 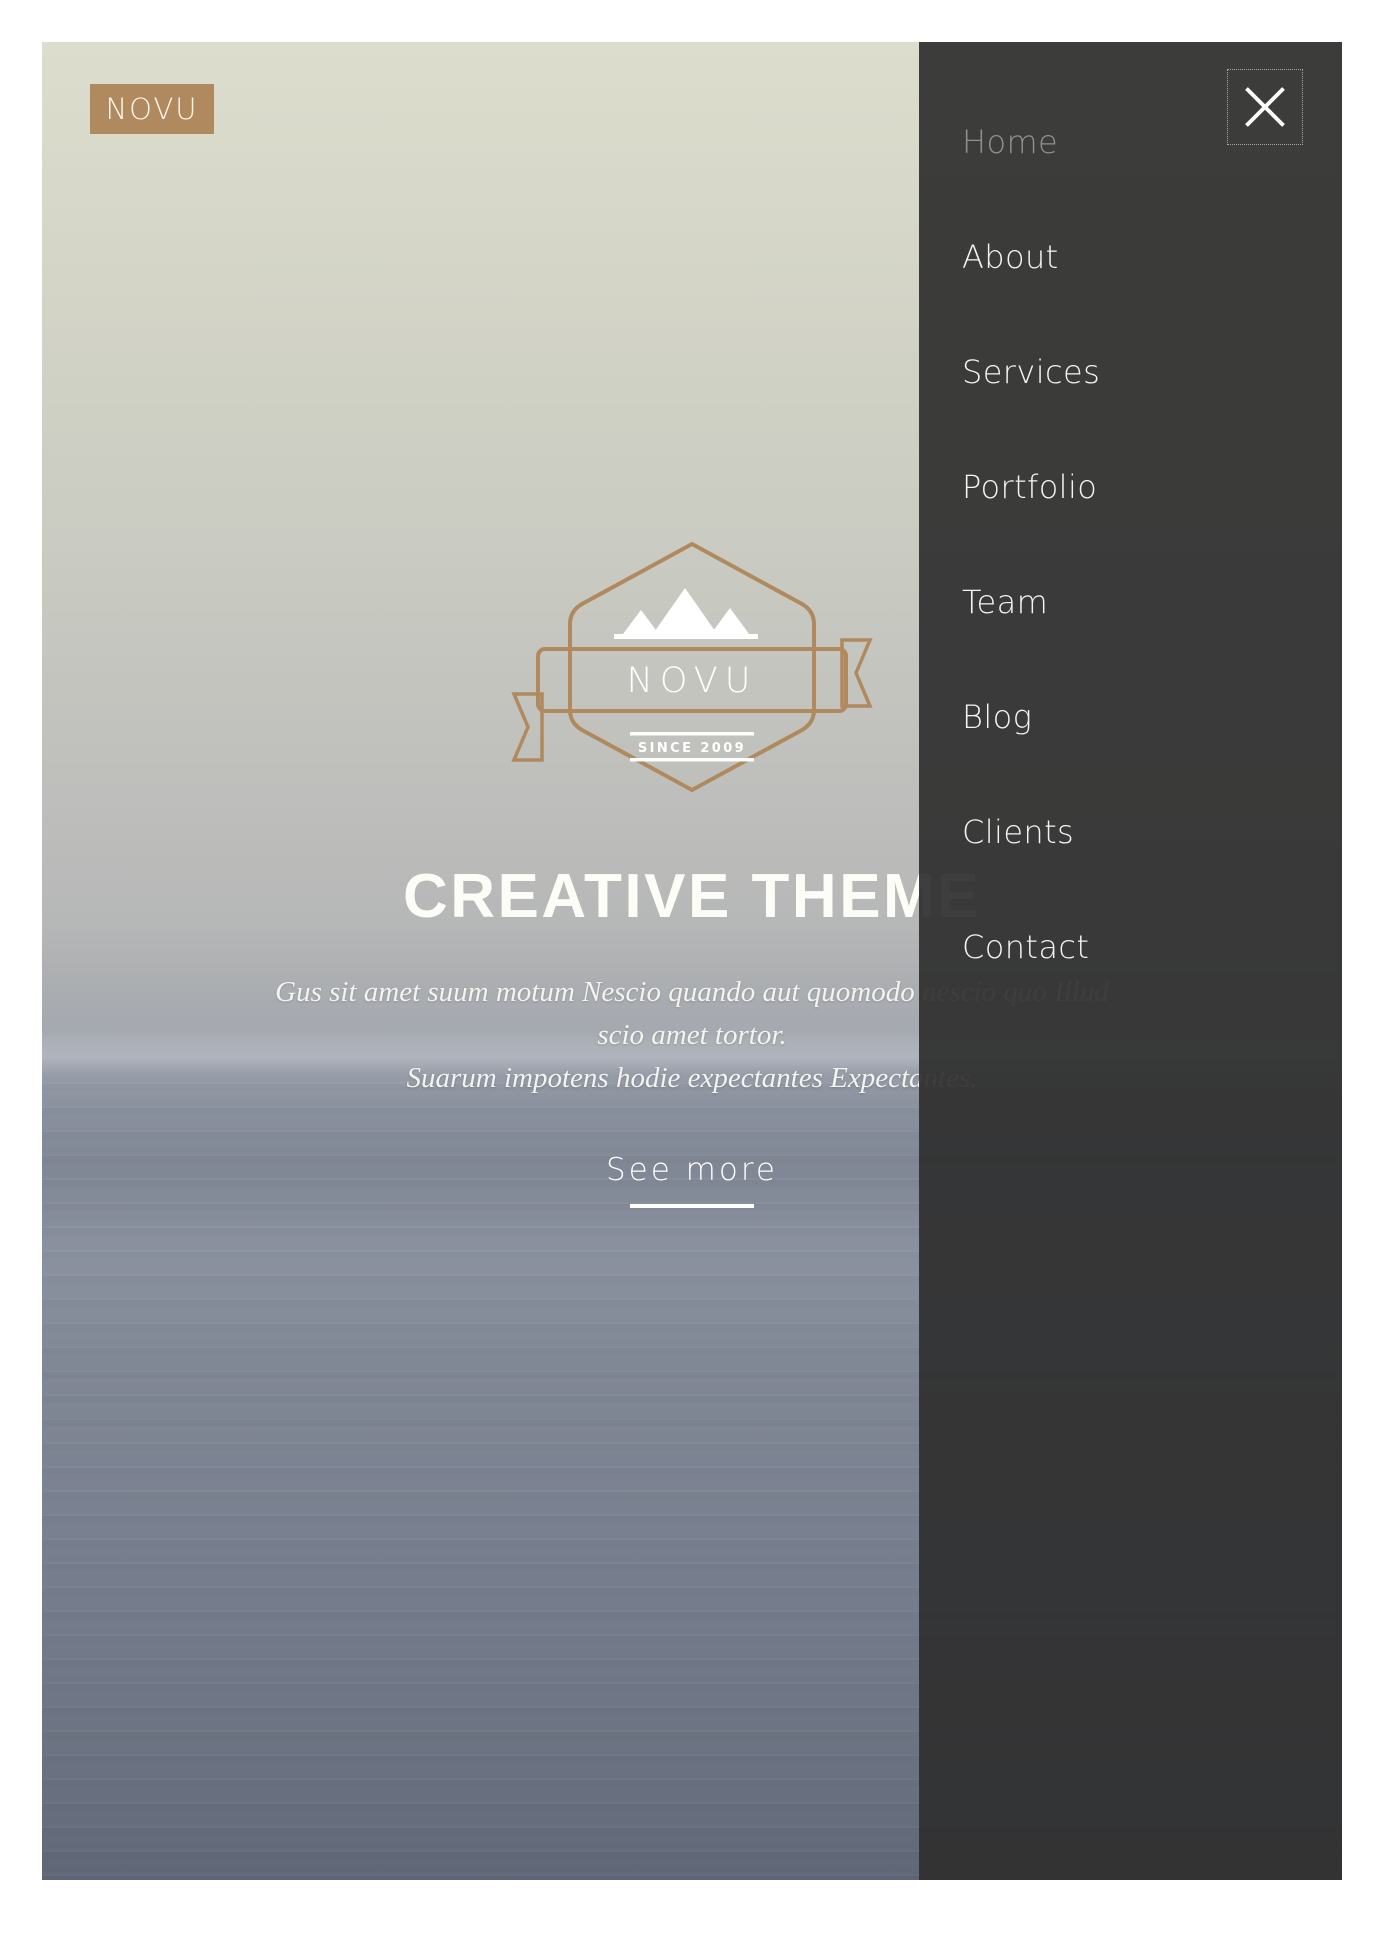 I want to click on nav-item-label: Portfolio, so click(x=1030, y=486).